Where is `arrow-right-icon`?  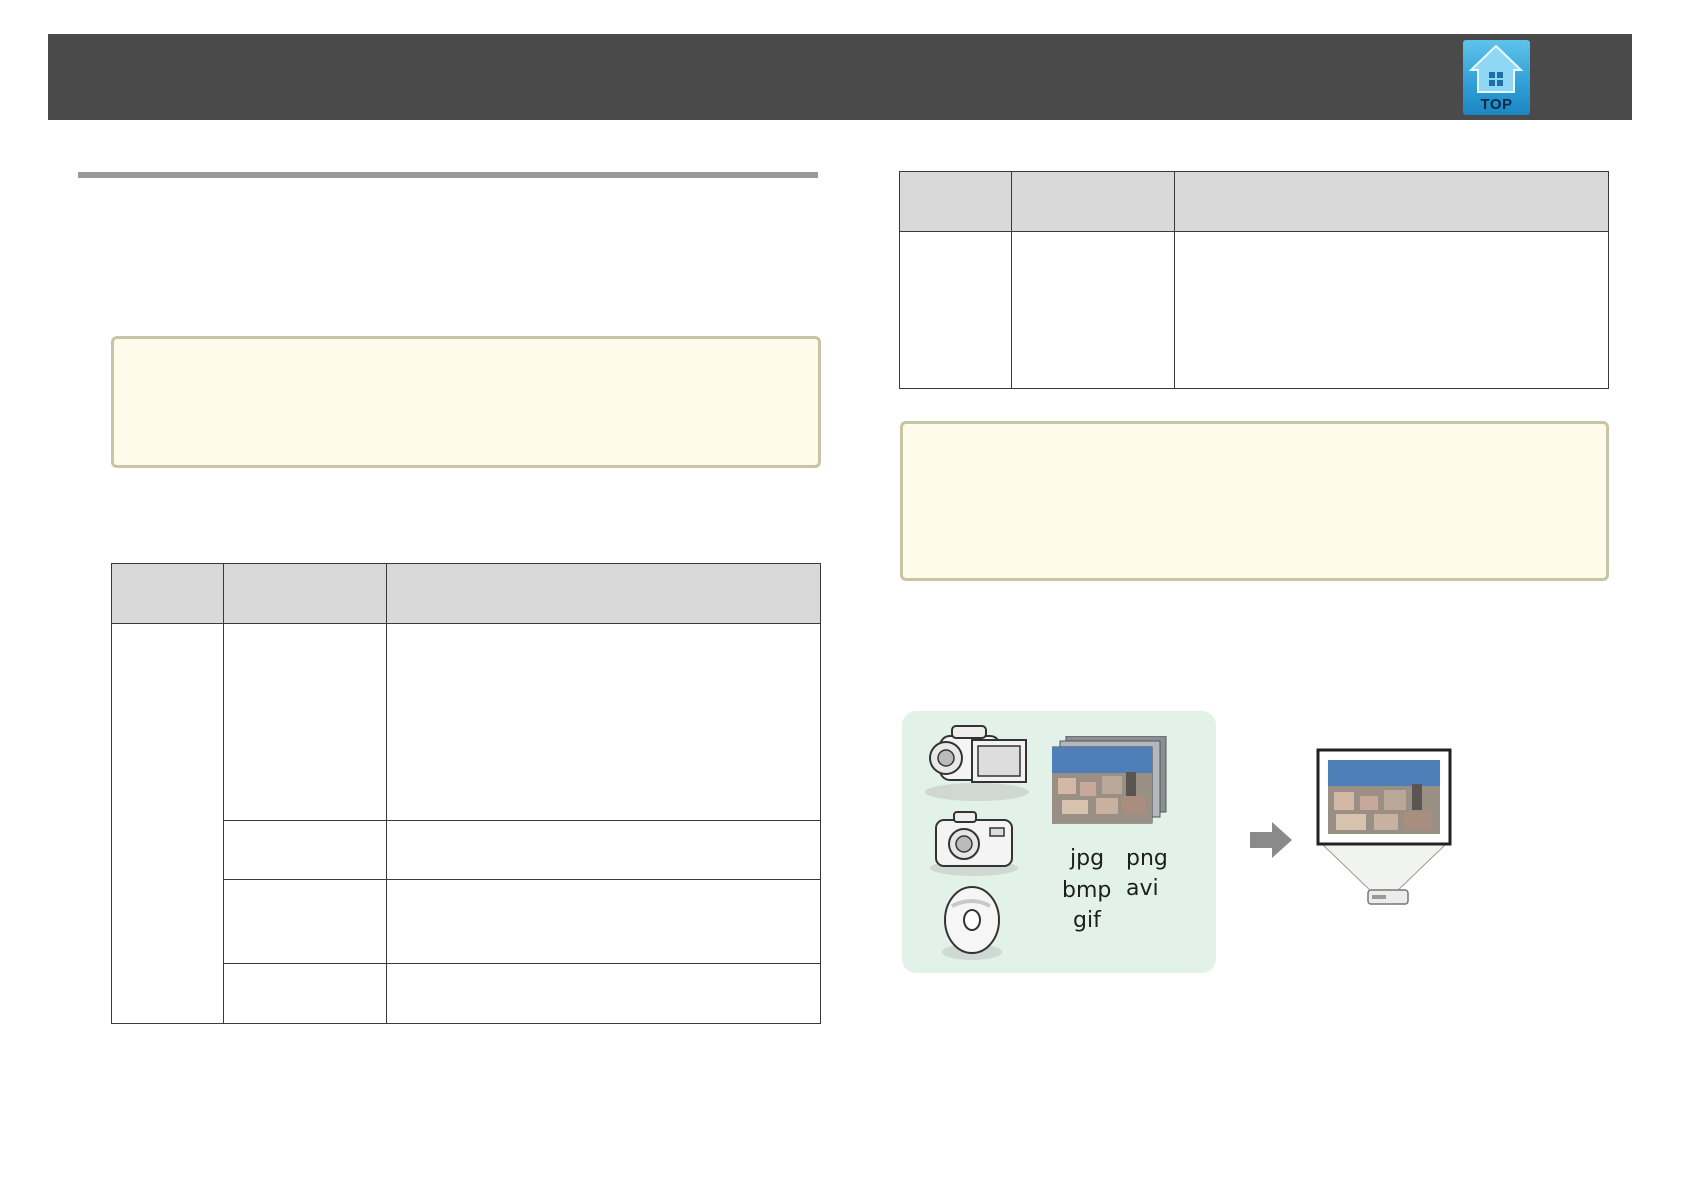 arrow-right-icon is located at coordinates (1271, 840).